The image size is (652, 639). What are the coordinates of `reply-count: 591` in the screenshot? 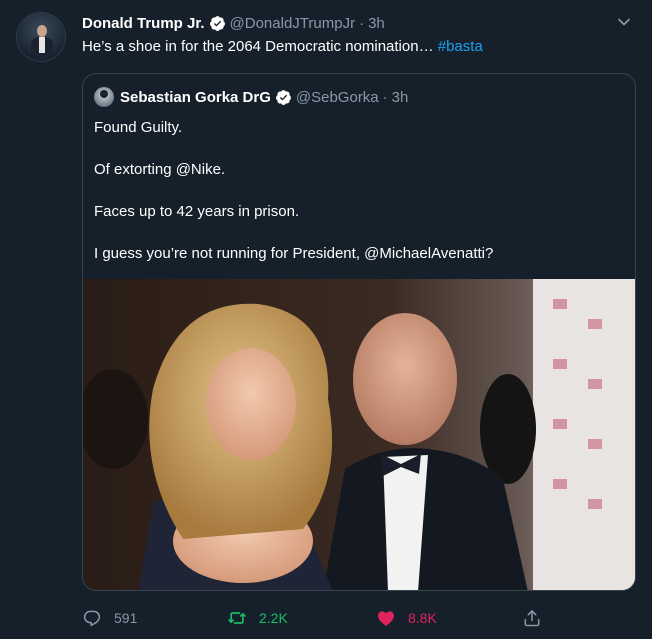 It's located at (126, 618).